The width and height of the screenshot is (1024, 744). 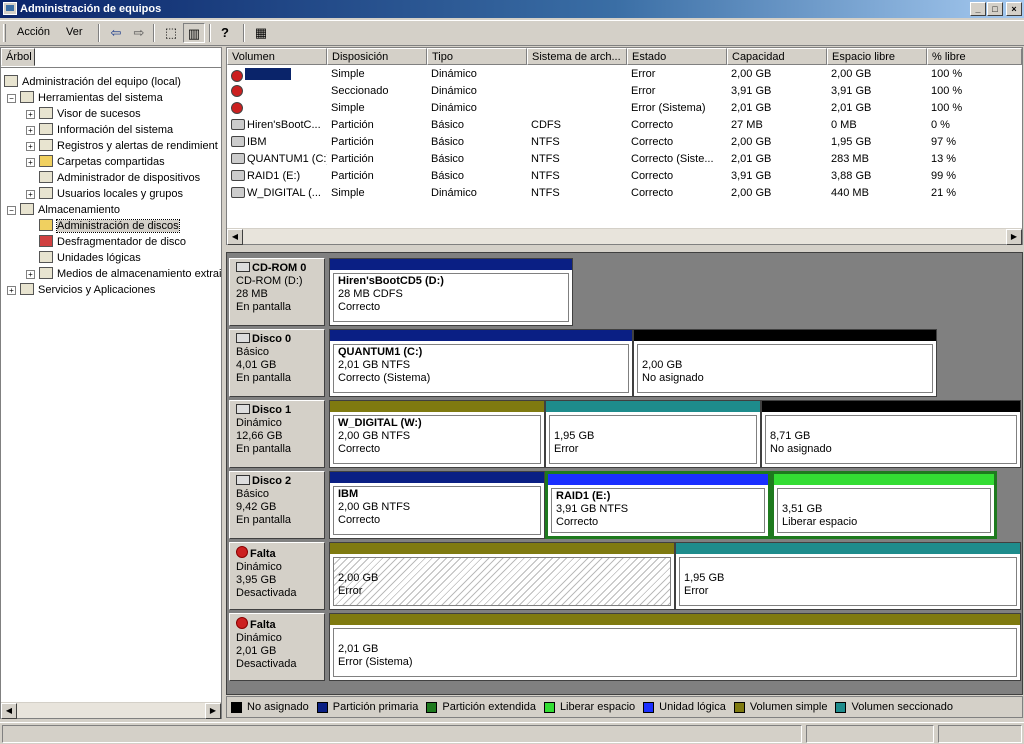 What do you see at coordinates (451, 292) in the screenshot?
I see `partition-block: Hiren'sBootCD5 (D:) 28 MB CDFS Correcto` at bounding box center [451, 292].